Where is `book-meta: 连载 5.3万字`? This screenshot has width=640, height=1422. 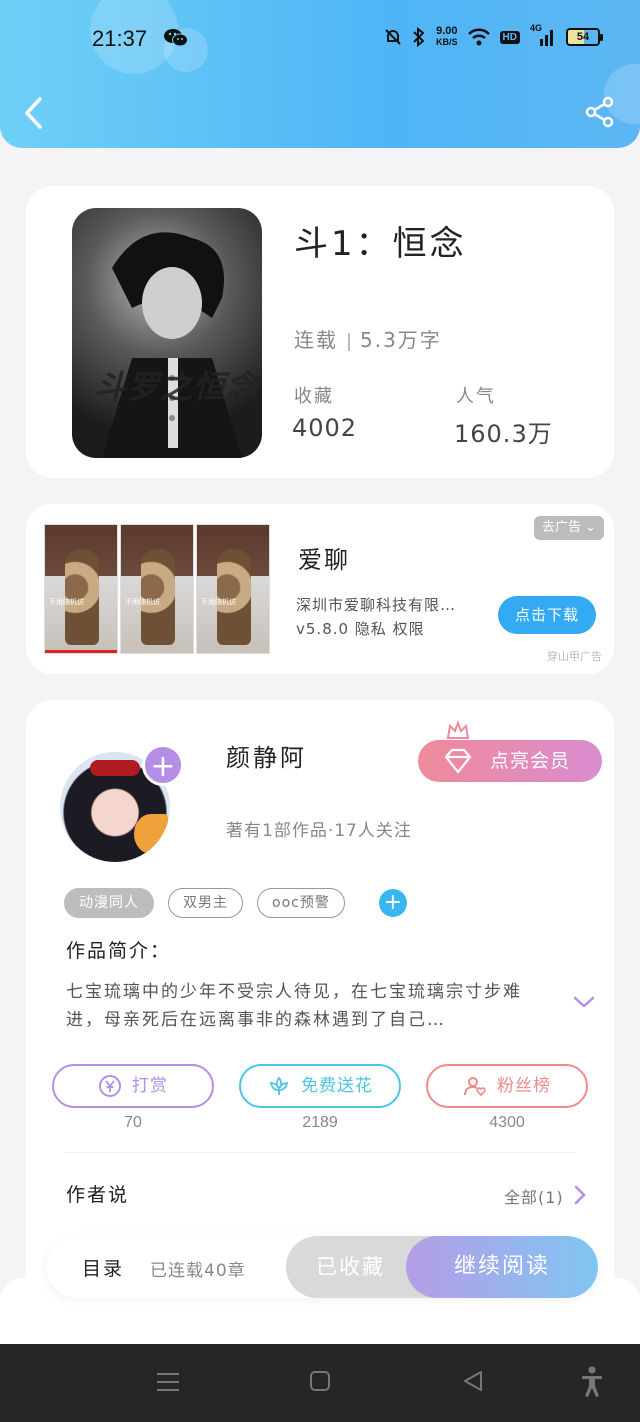
book-meta: 连载 5.3万字 is located at coordinates (368, 338).